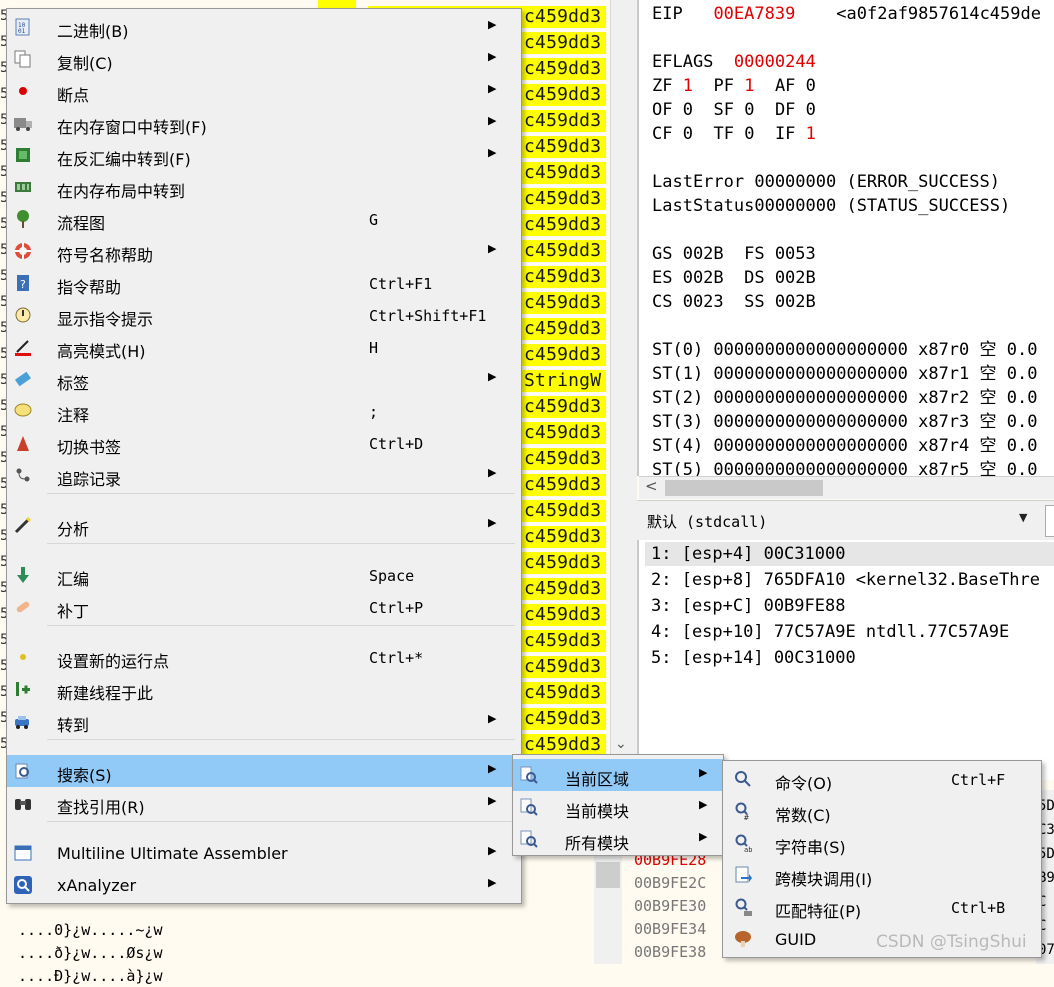 This screenshot has width=1054, height=987. I want to click on segment-row: ES 002B DS 002B, so click(734, 278).